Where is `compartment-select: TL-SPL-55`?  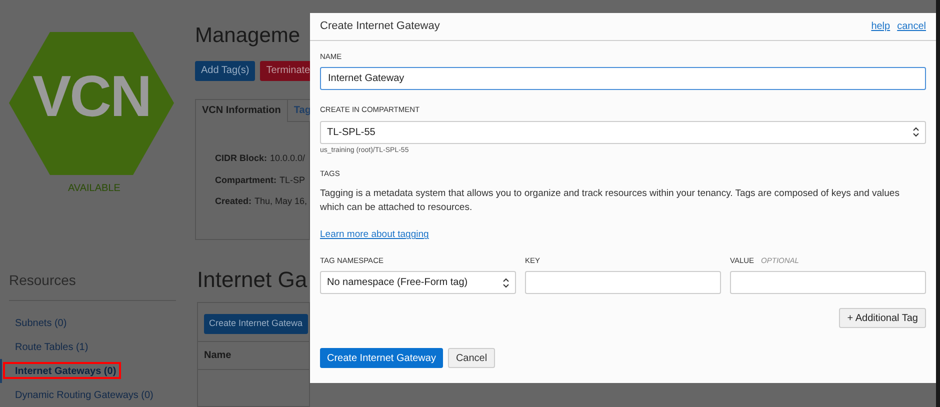 compartment-select: TL-SPL-55 is located at coordinates (623, 132).